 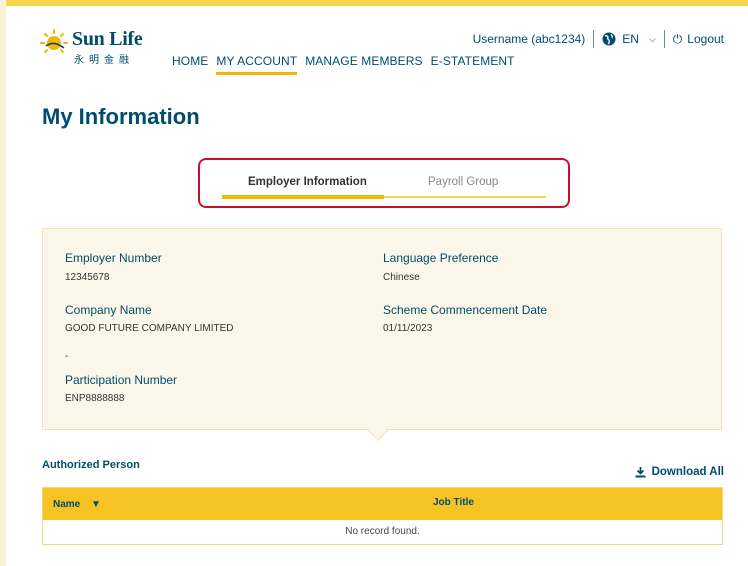 I want to click on power-icon: ⏻, so click(x=677, y=38).